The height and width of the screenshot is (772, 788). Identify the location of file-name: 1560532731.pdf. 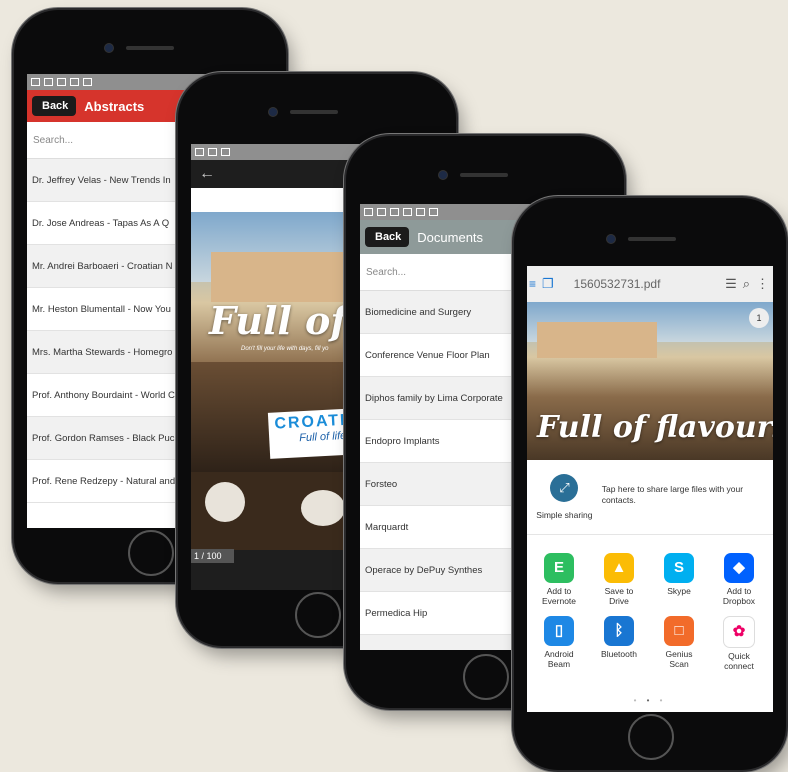
(617, 284).